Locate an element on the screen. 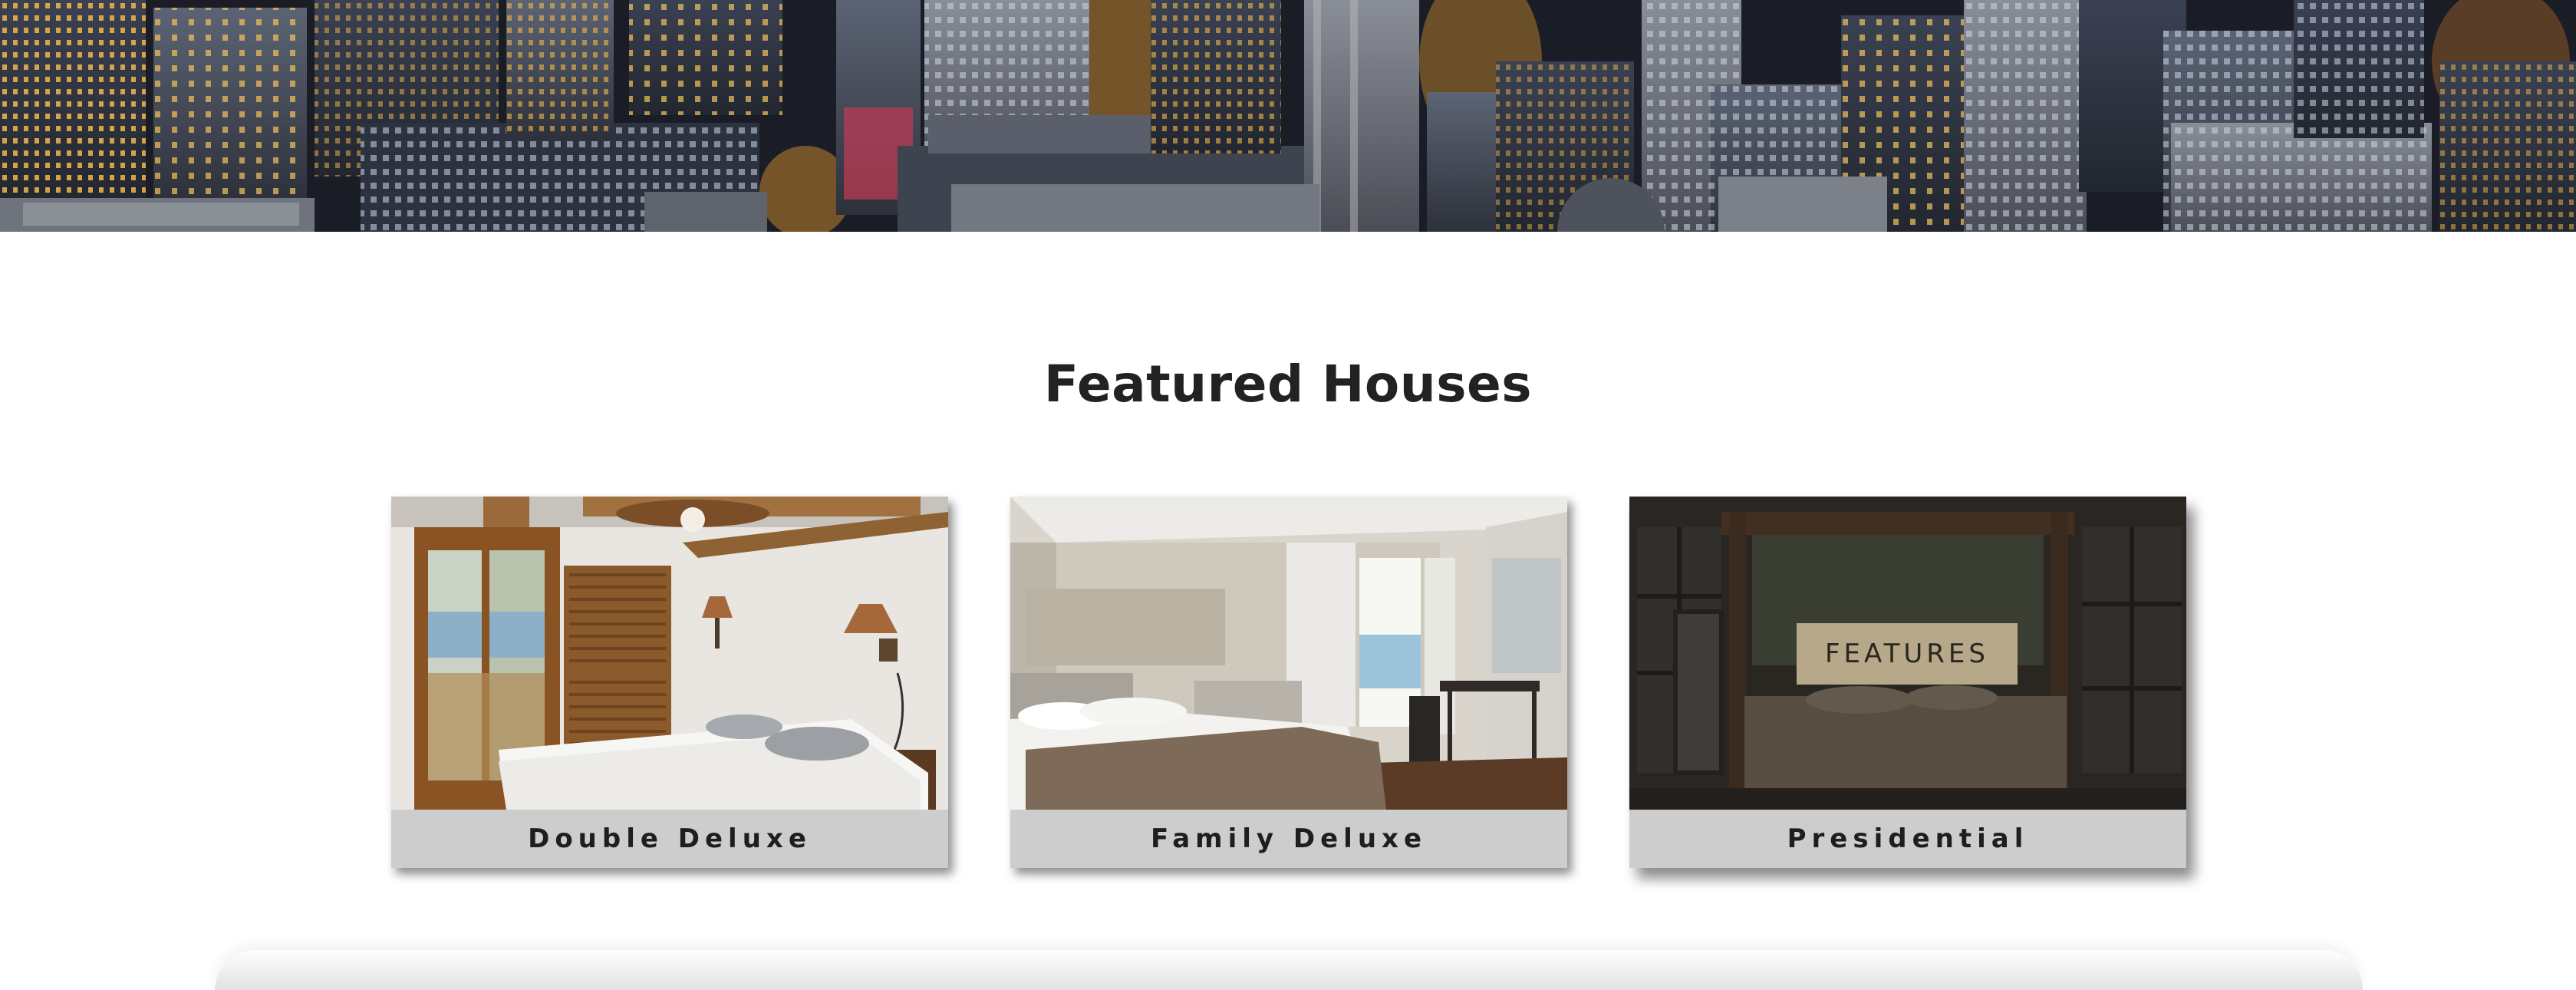 The width and height of the screenshot is (2576, 990). house-card-presidential: FEATURES Presidential is located at coordinates (1907, 682).